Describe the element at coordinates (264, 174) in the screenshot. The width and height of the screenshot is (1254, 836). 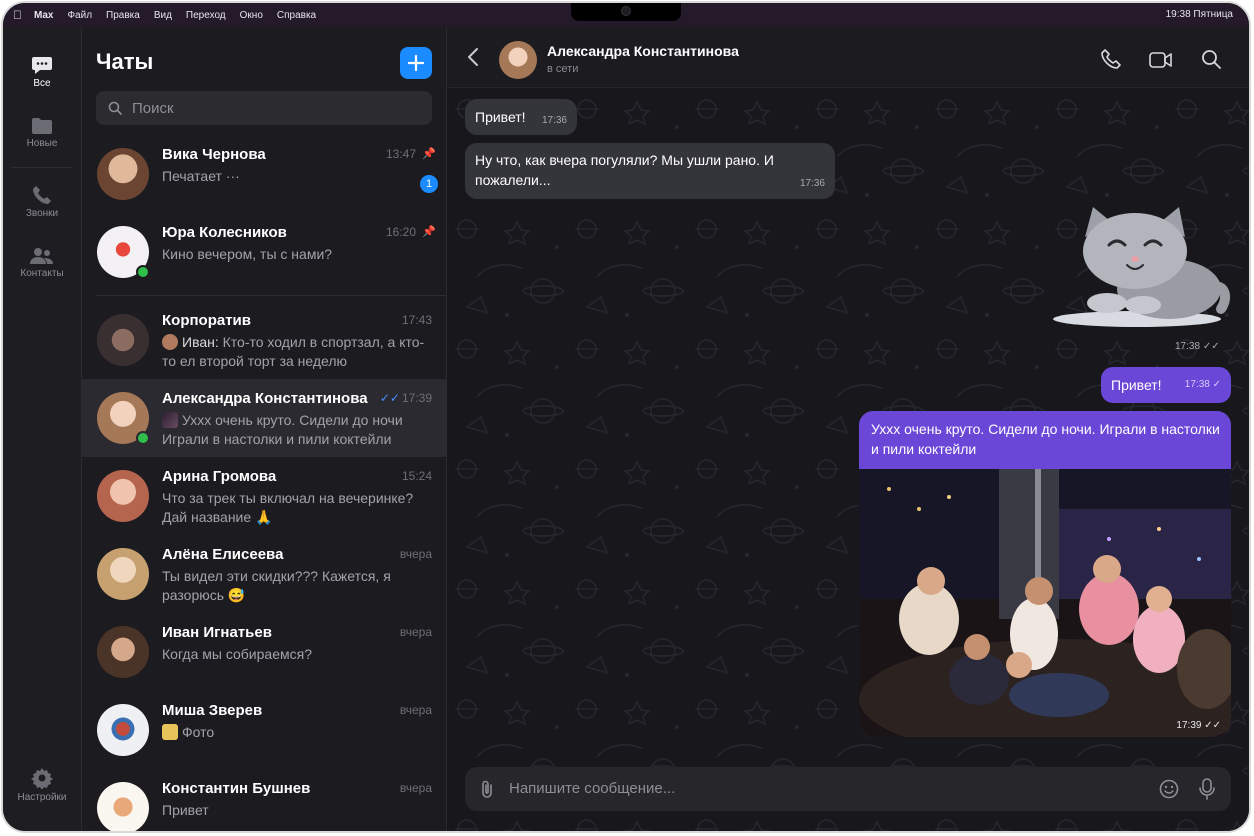
I see `chat-item-vika: Вика Чернова 13:47 📌 Печатает ··· 1` at that location.